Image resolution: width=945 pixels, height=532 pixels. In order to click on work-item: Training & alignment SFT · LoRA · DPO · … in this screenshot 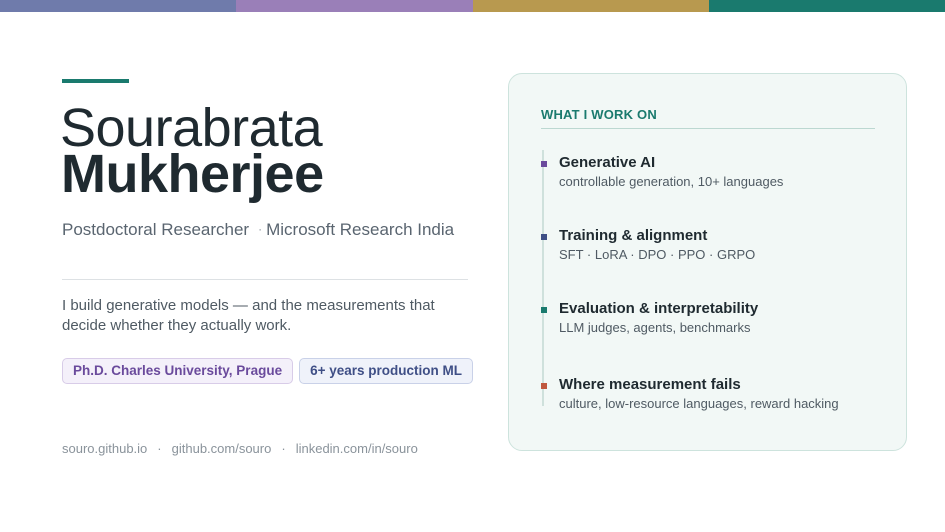, I will do `click(648, 244)`.